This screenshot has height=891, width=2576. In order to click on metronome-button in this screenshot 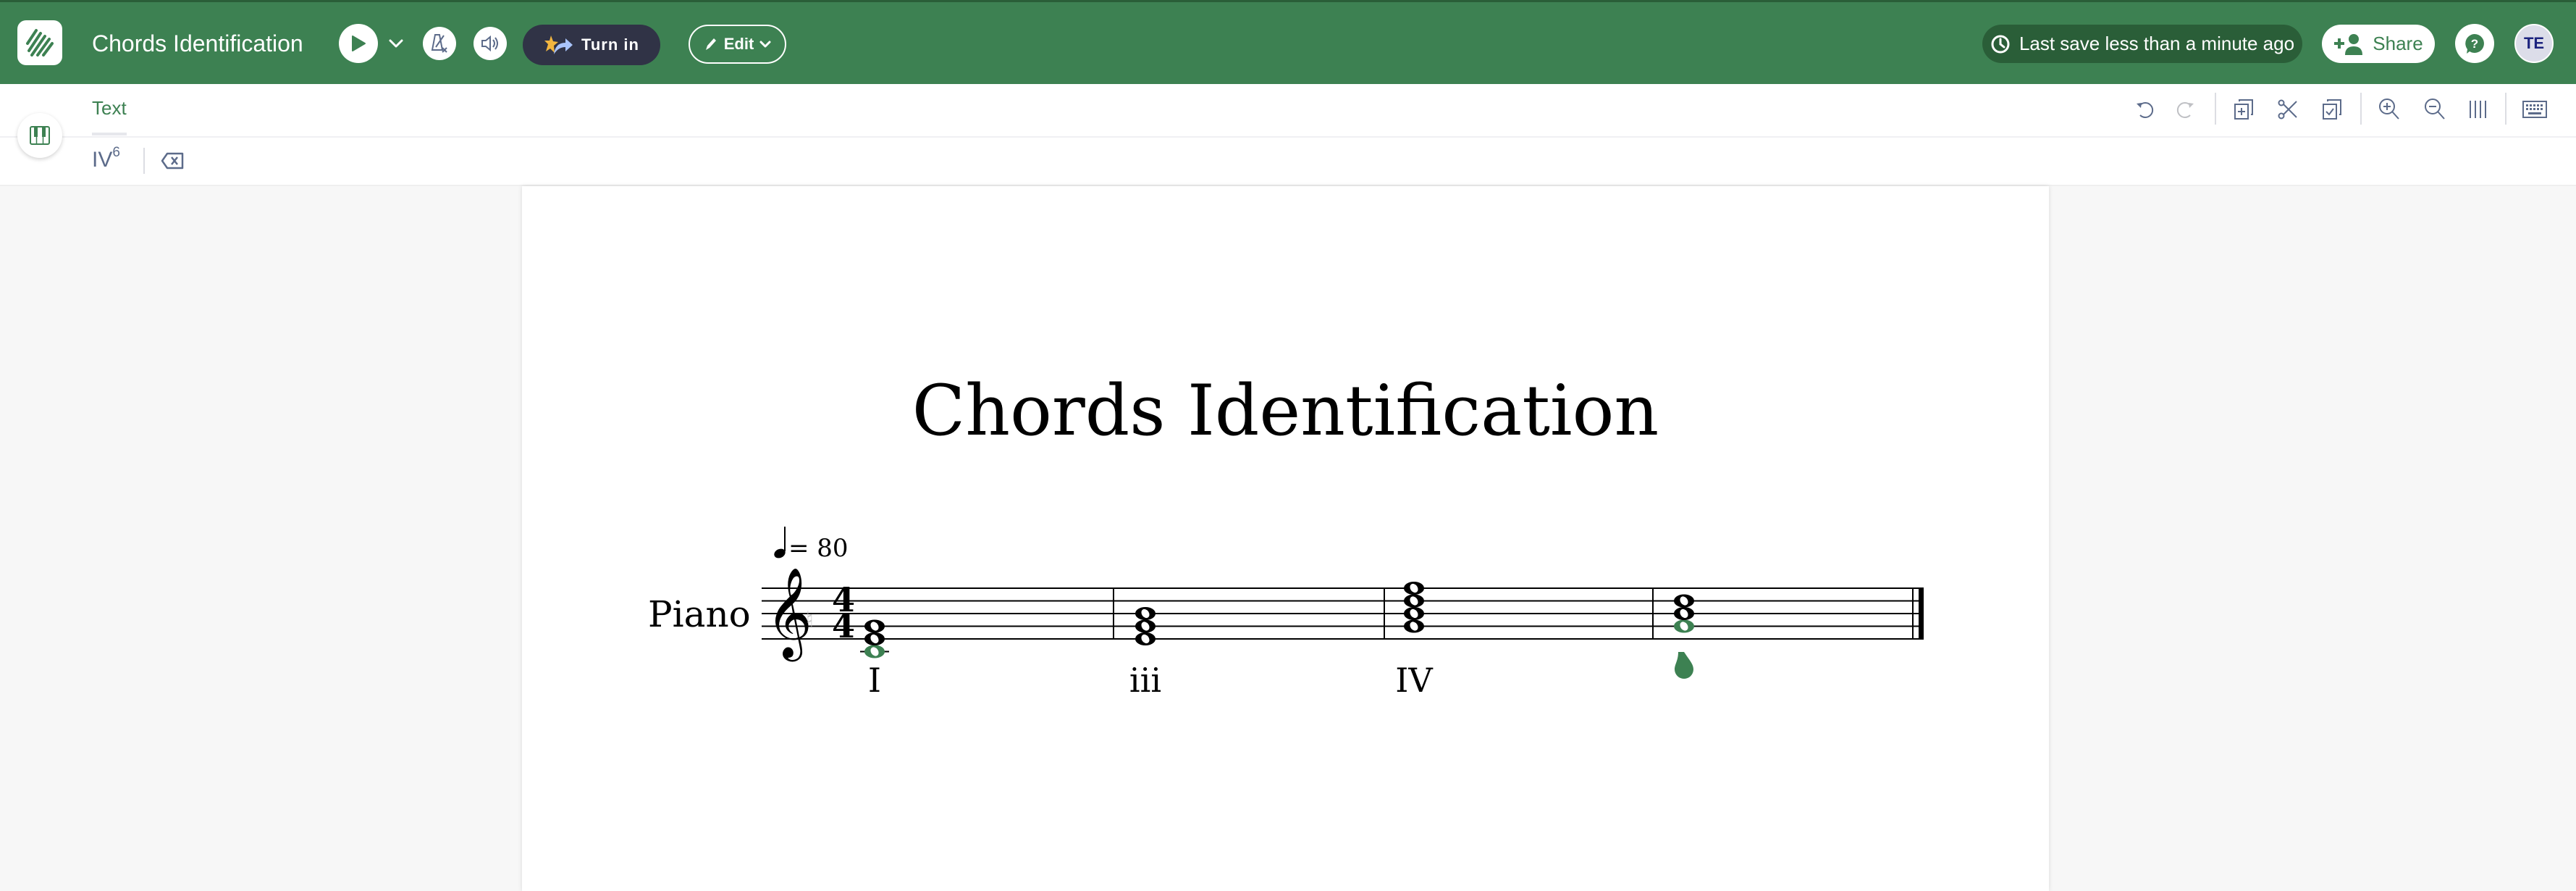, I will do `click(439, 43)`.